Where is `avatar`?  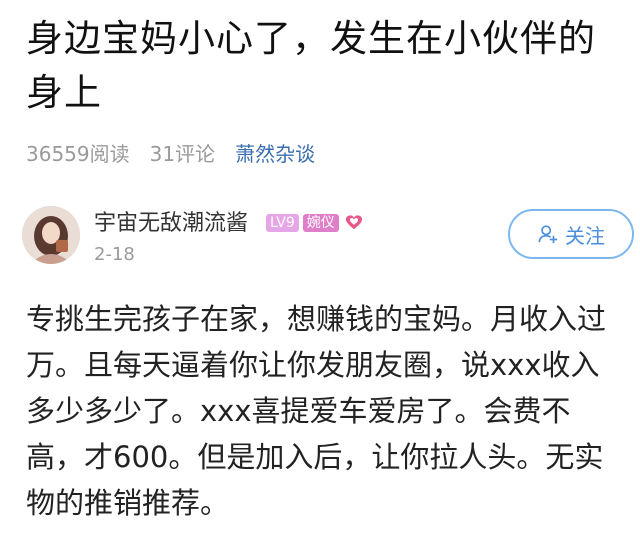 avatar is located at coordinates (51, 235).